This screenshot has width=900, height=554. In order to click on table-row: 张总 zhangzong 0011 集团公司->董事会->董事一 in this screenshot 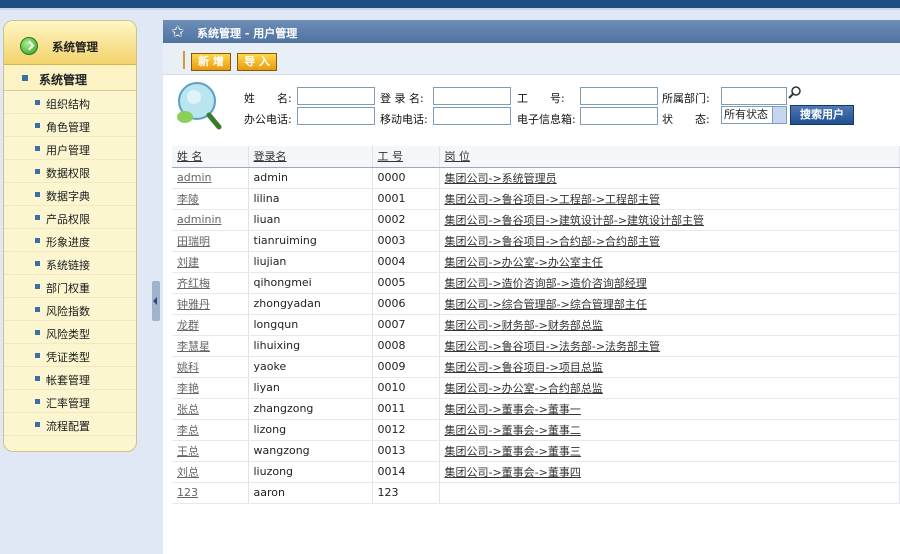, I will do `click(536, 409)`.